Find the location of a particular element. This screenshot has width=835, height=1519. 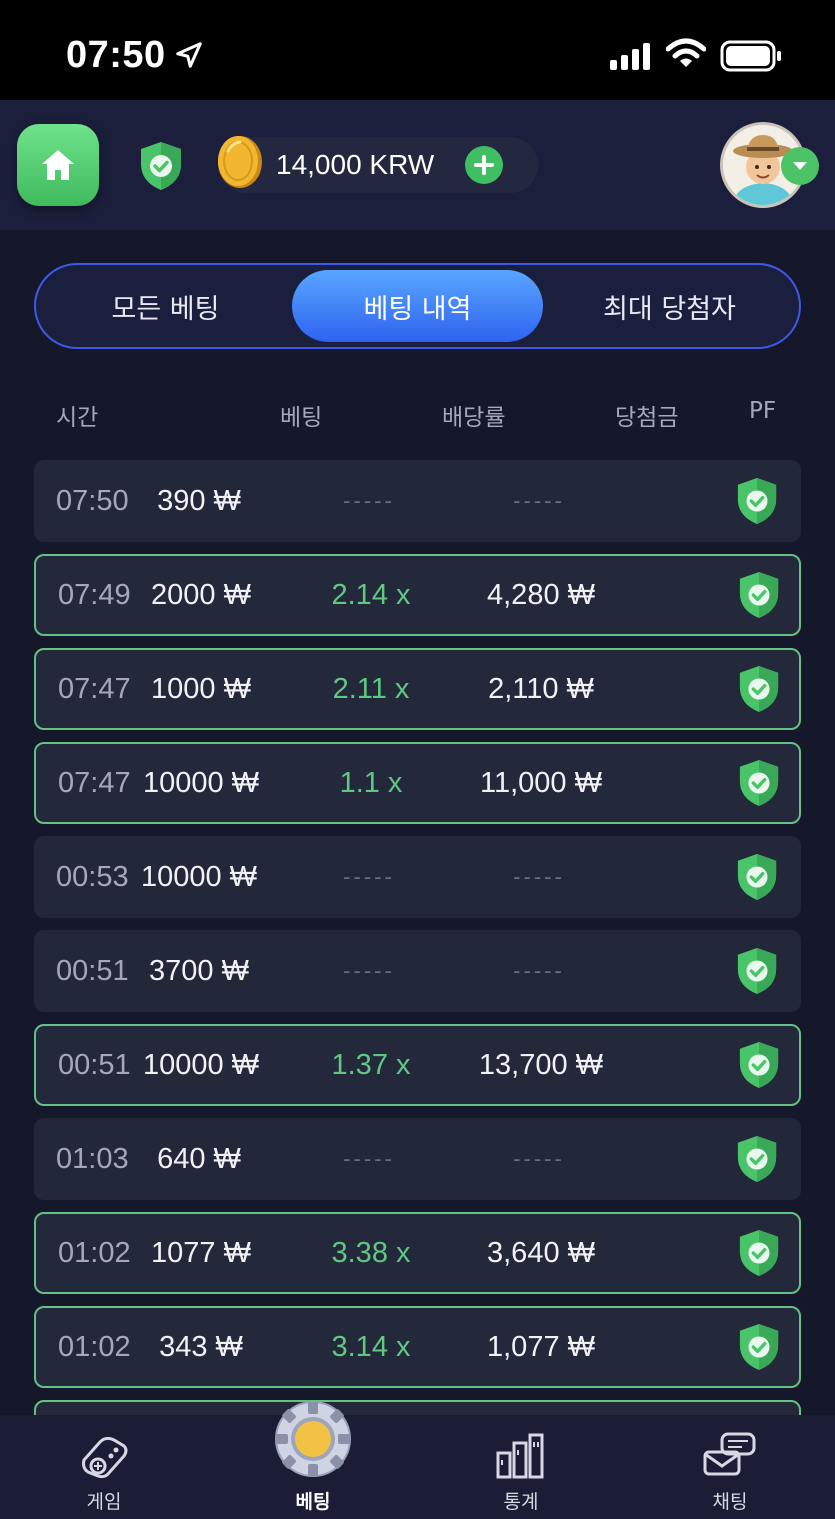

coin-icon is located at coordinates (240, 162).